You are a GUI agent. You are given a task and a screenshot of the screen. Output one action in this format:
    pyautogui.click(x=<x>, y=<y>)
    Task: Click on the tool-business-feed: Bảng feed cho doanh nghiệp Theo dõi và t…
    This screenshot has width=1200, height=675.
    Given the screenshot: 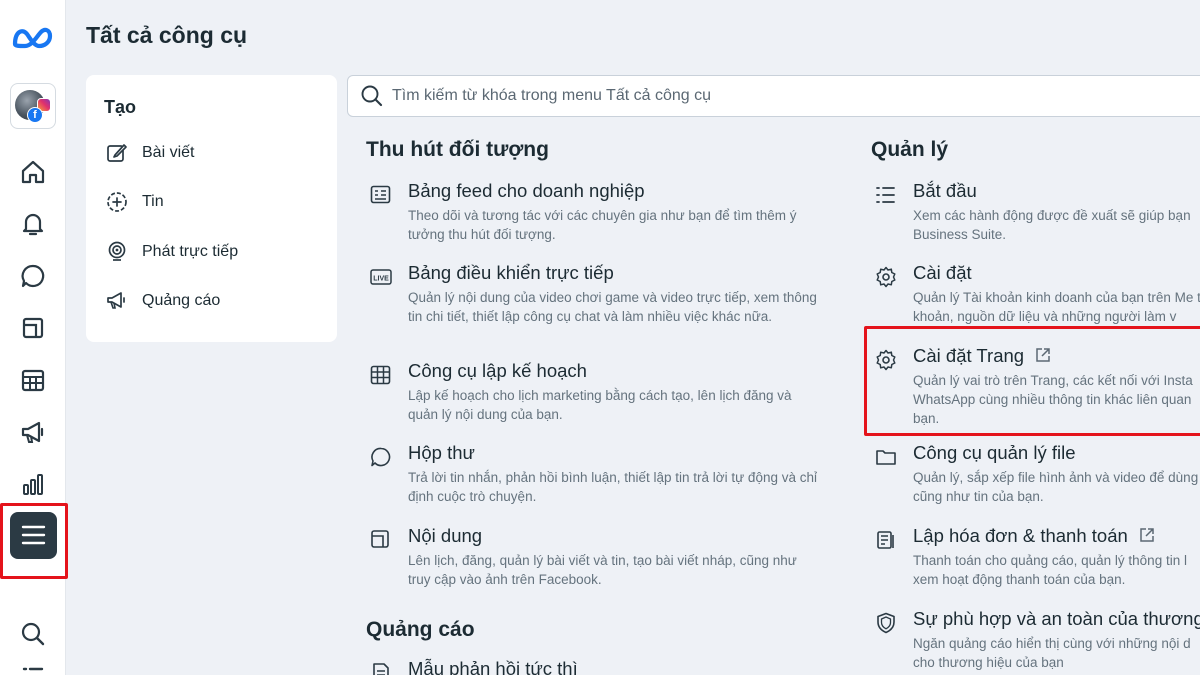 What is the action you would take?
    pyautogui.click(x=600, y=215)
    